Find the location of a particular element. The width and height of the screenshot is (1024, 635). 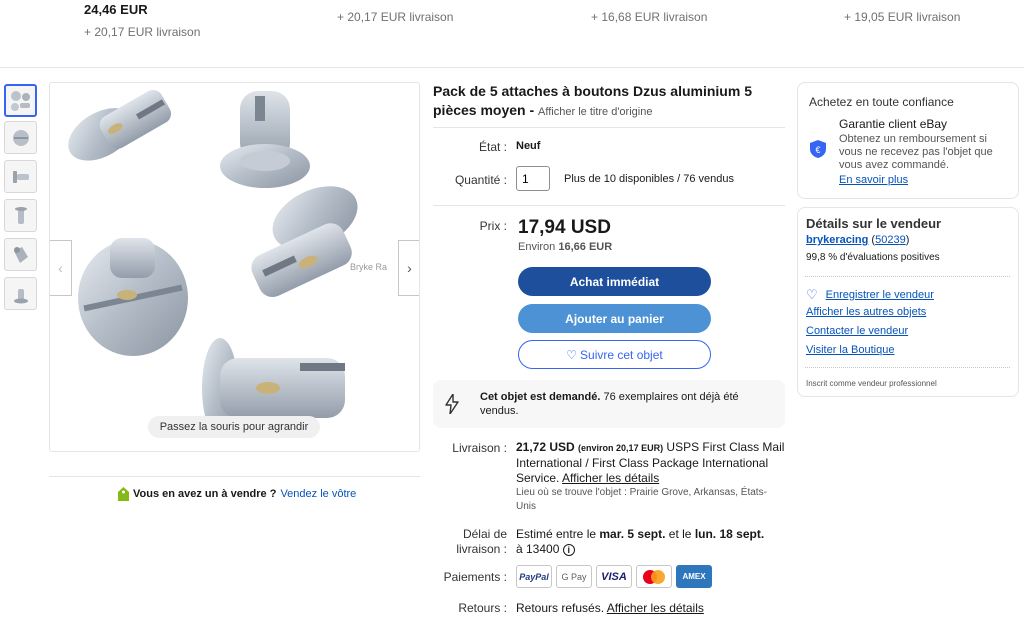

price-approx-value: 16,66 EUR is located at coordinates (585, 247).